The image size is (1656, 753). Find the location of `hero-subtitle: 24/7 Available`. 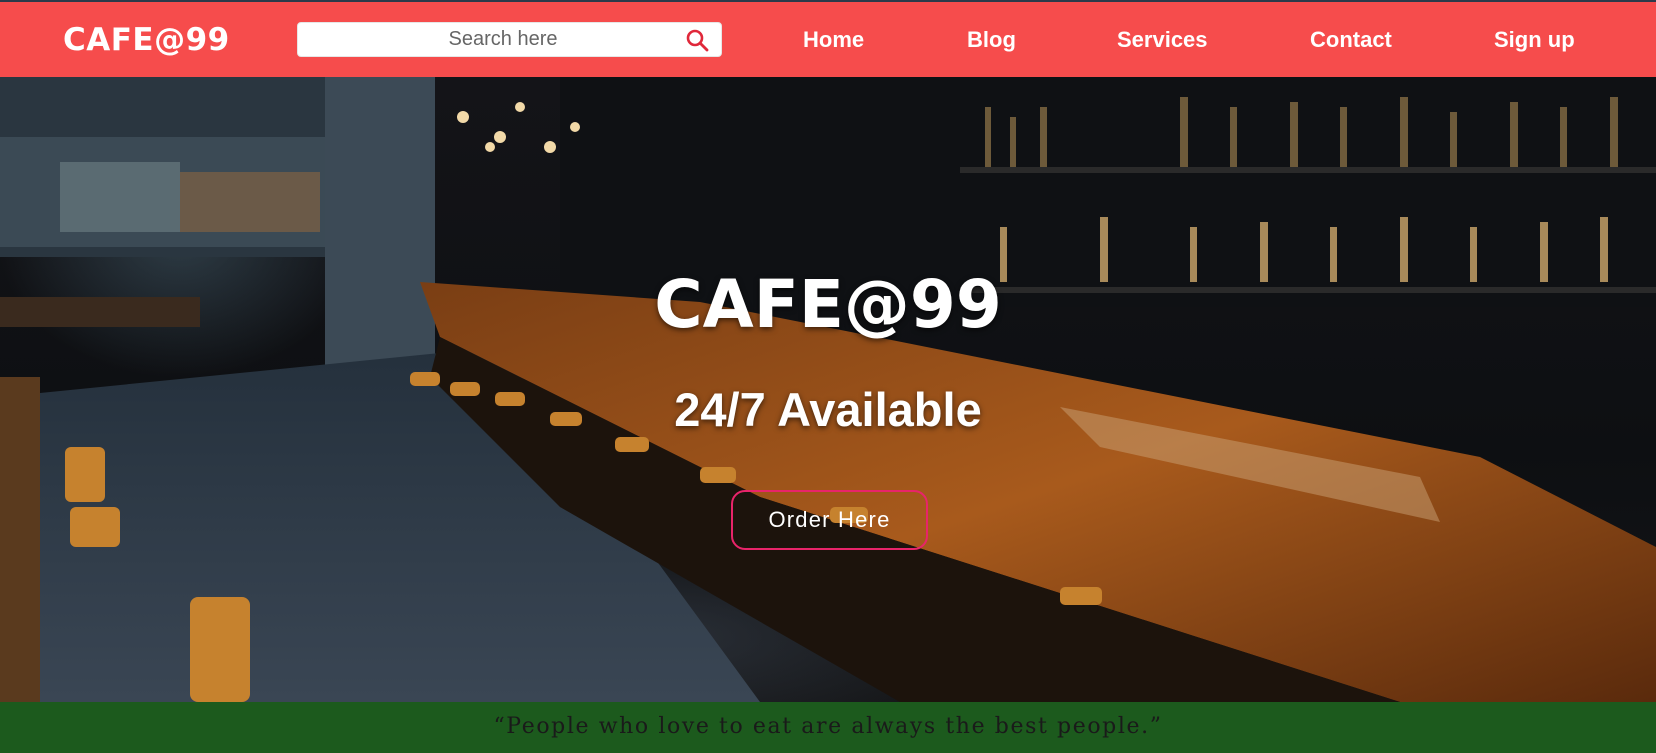

hero-subtitle: 24/7 Available is located at coordinates (828, 409).